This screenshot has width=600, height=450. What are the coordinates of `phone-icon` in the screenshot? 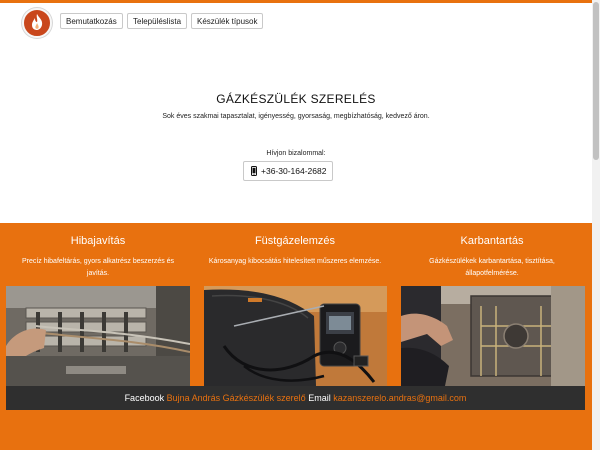 It's located at (254, 171).